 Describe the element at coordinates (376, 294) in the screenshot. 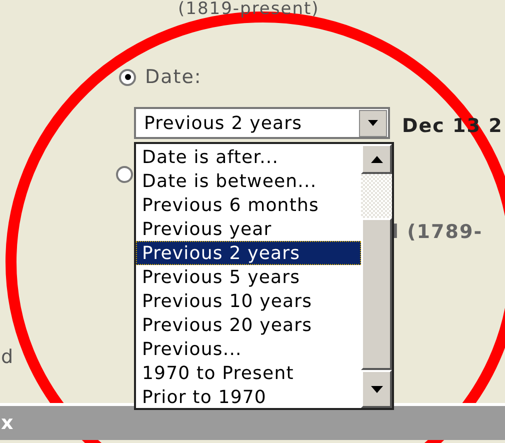

I see `scroll-thumb` at that location.